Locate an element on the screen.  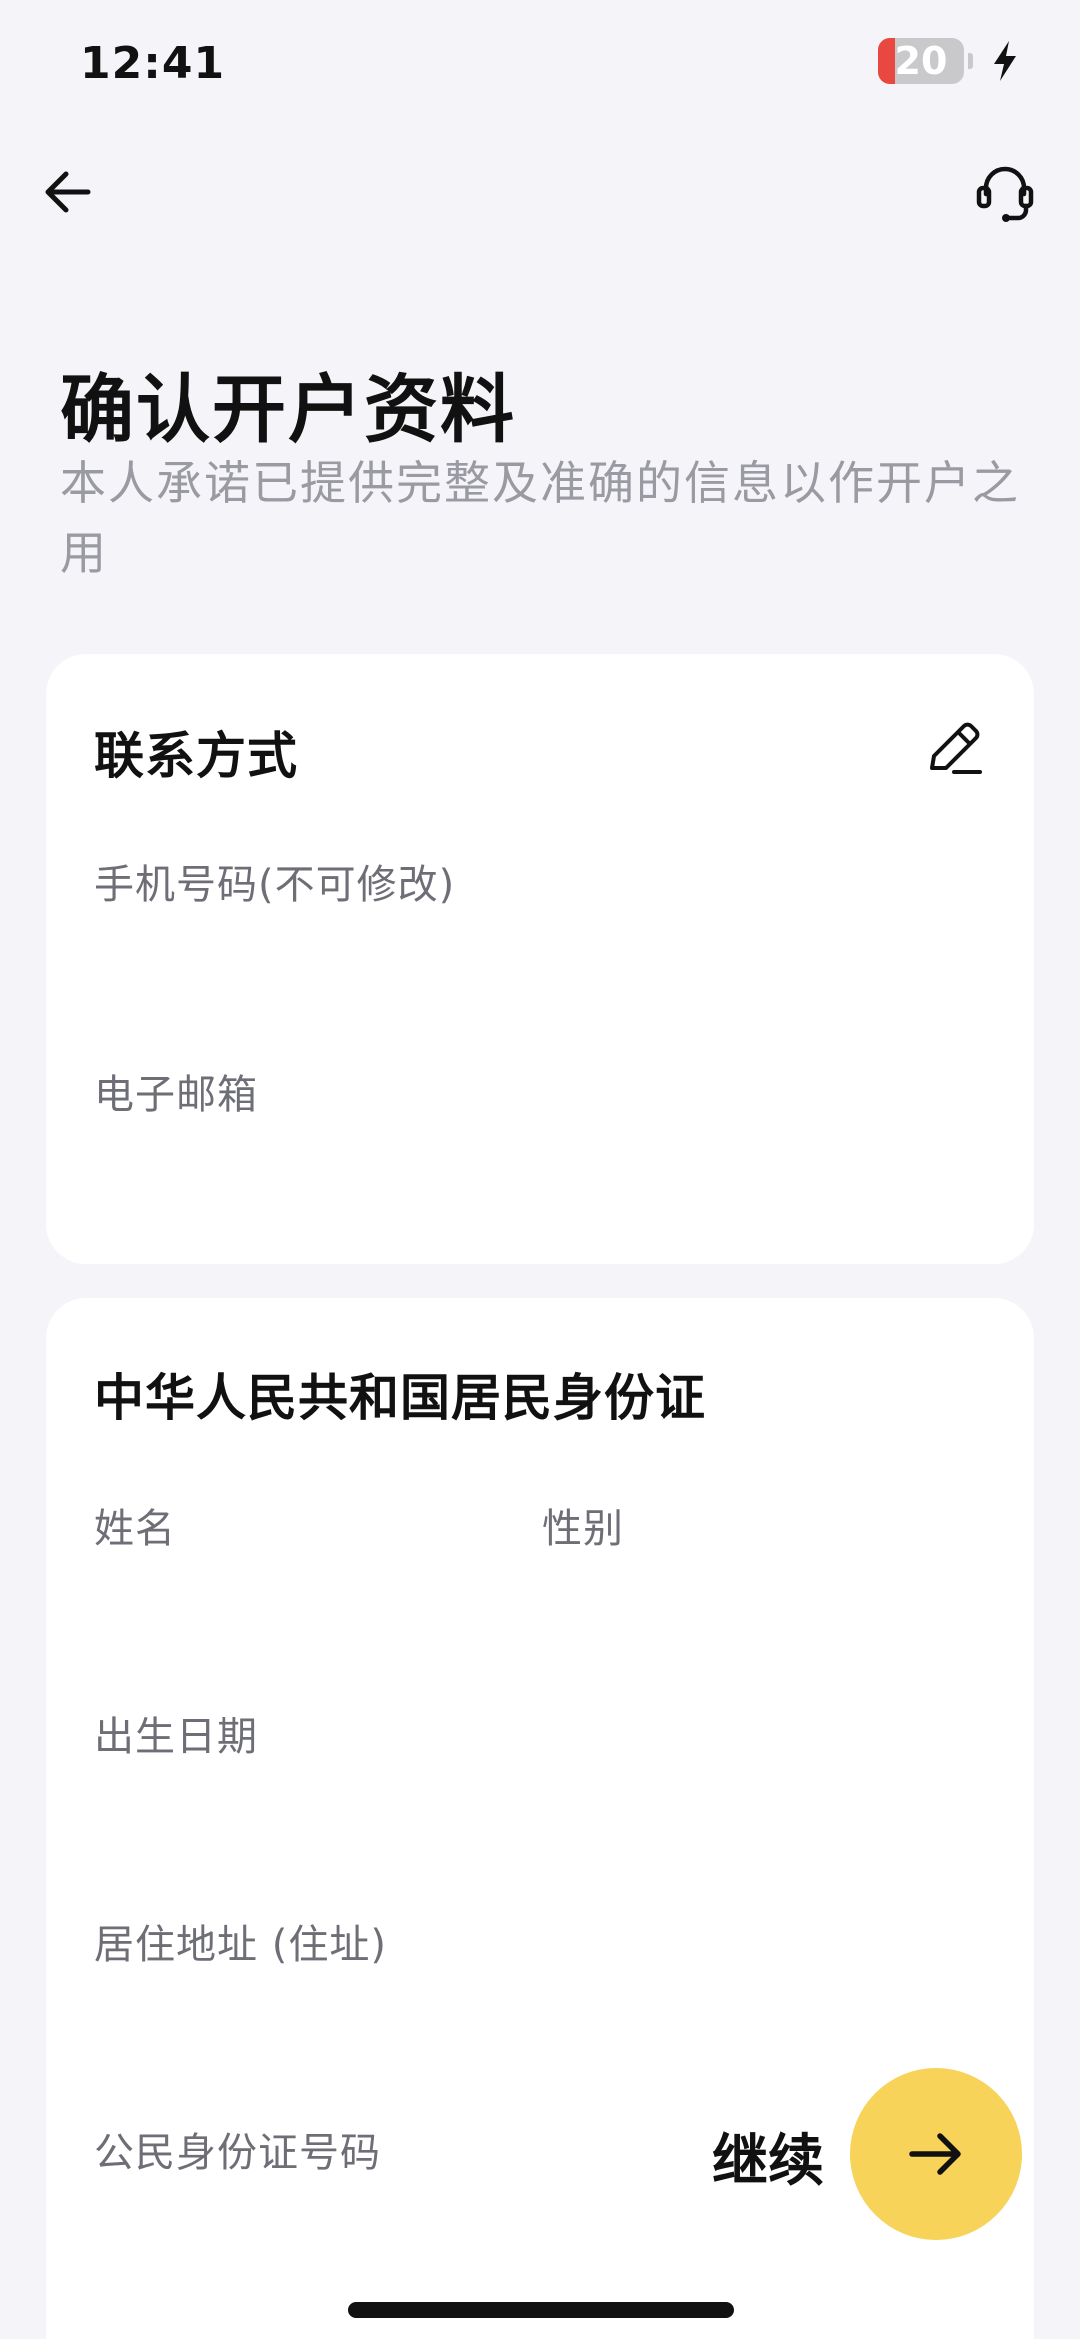
pencil-icon is located at coordinates (956, 748).